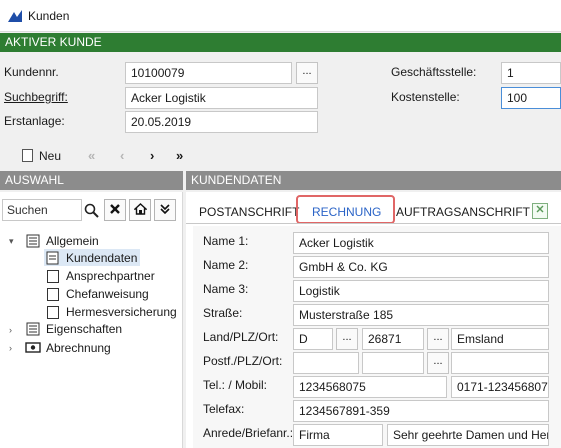  Describe the element at coordinates (223, 313) in the screenshot. I see `strasse-label: Straße:` at that location.